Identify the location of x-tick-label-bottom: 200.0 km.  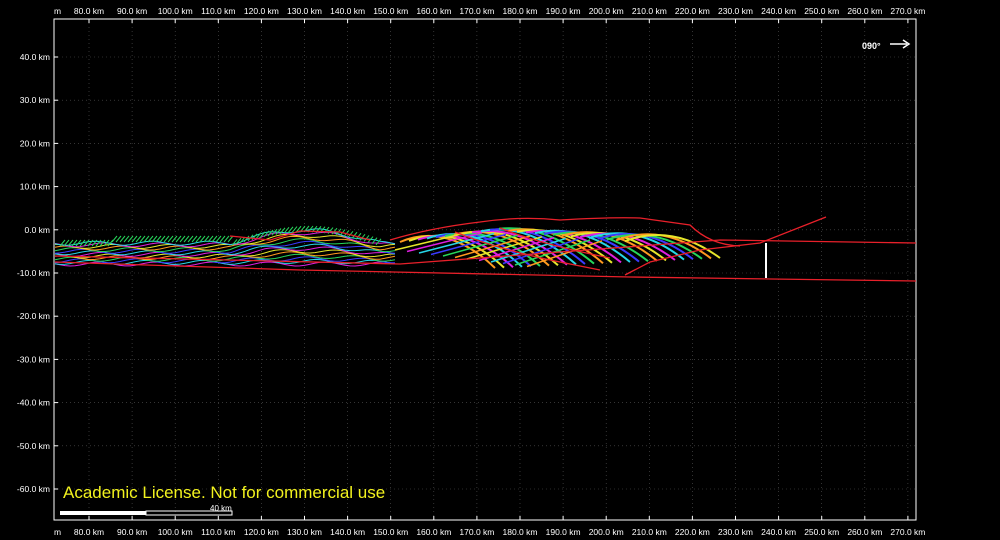
(606, 532).